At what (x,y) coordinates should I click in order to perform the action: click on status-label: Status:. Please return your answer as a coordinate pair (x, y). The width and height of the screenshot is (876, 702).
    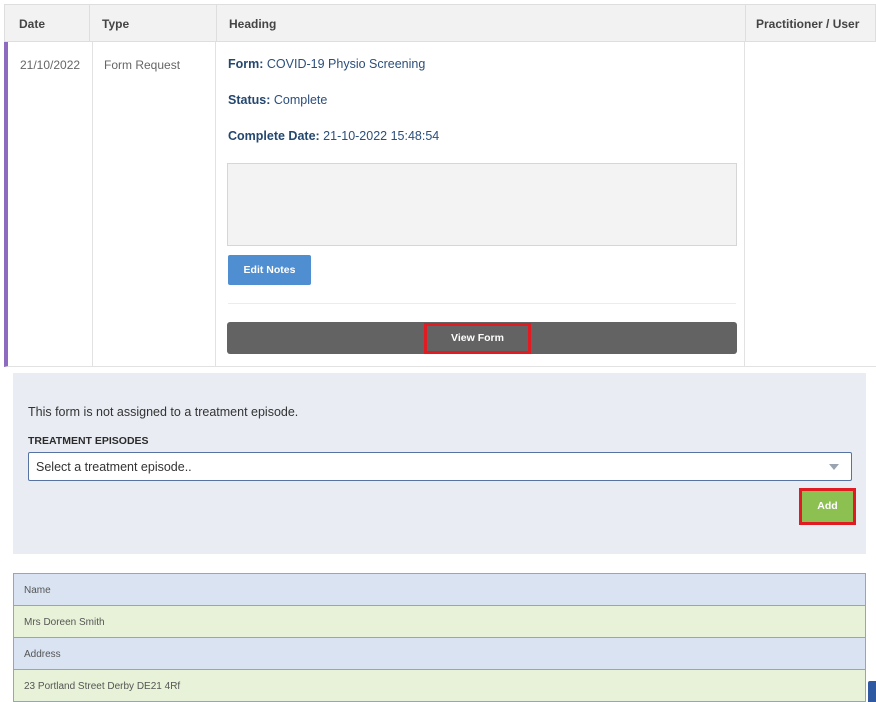
    Looking at the image, I should click on (249, 100).